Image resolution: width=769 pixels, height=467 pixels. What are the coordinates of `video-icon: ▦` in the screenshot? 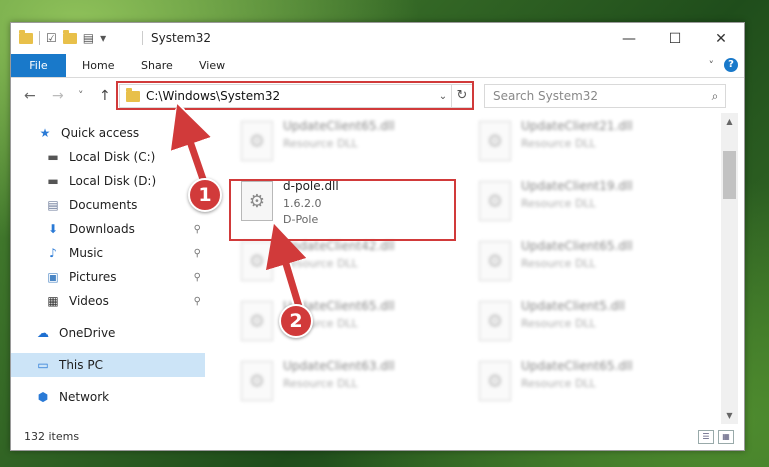 It's located at (53, 301).